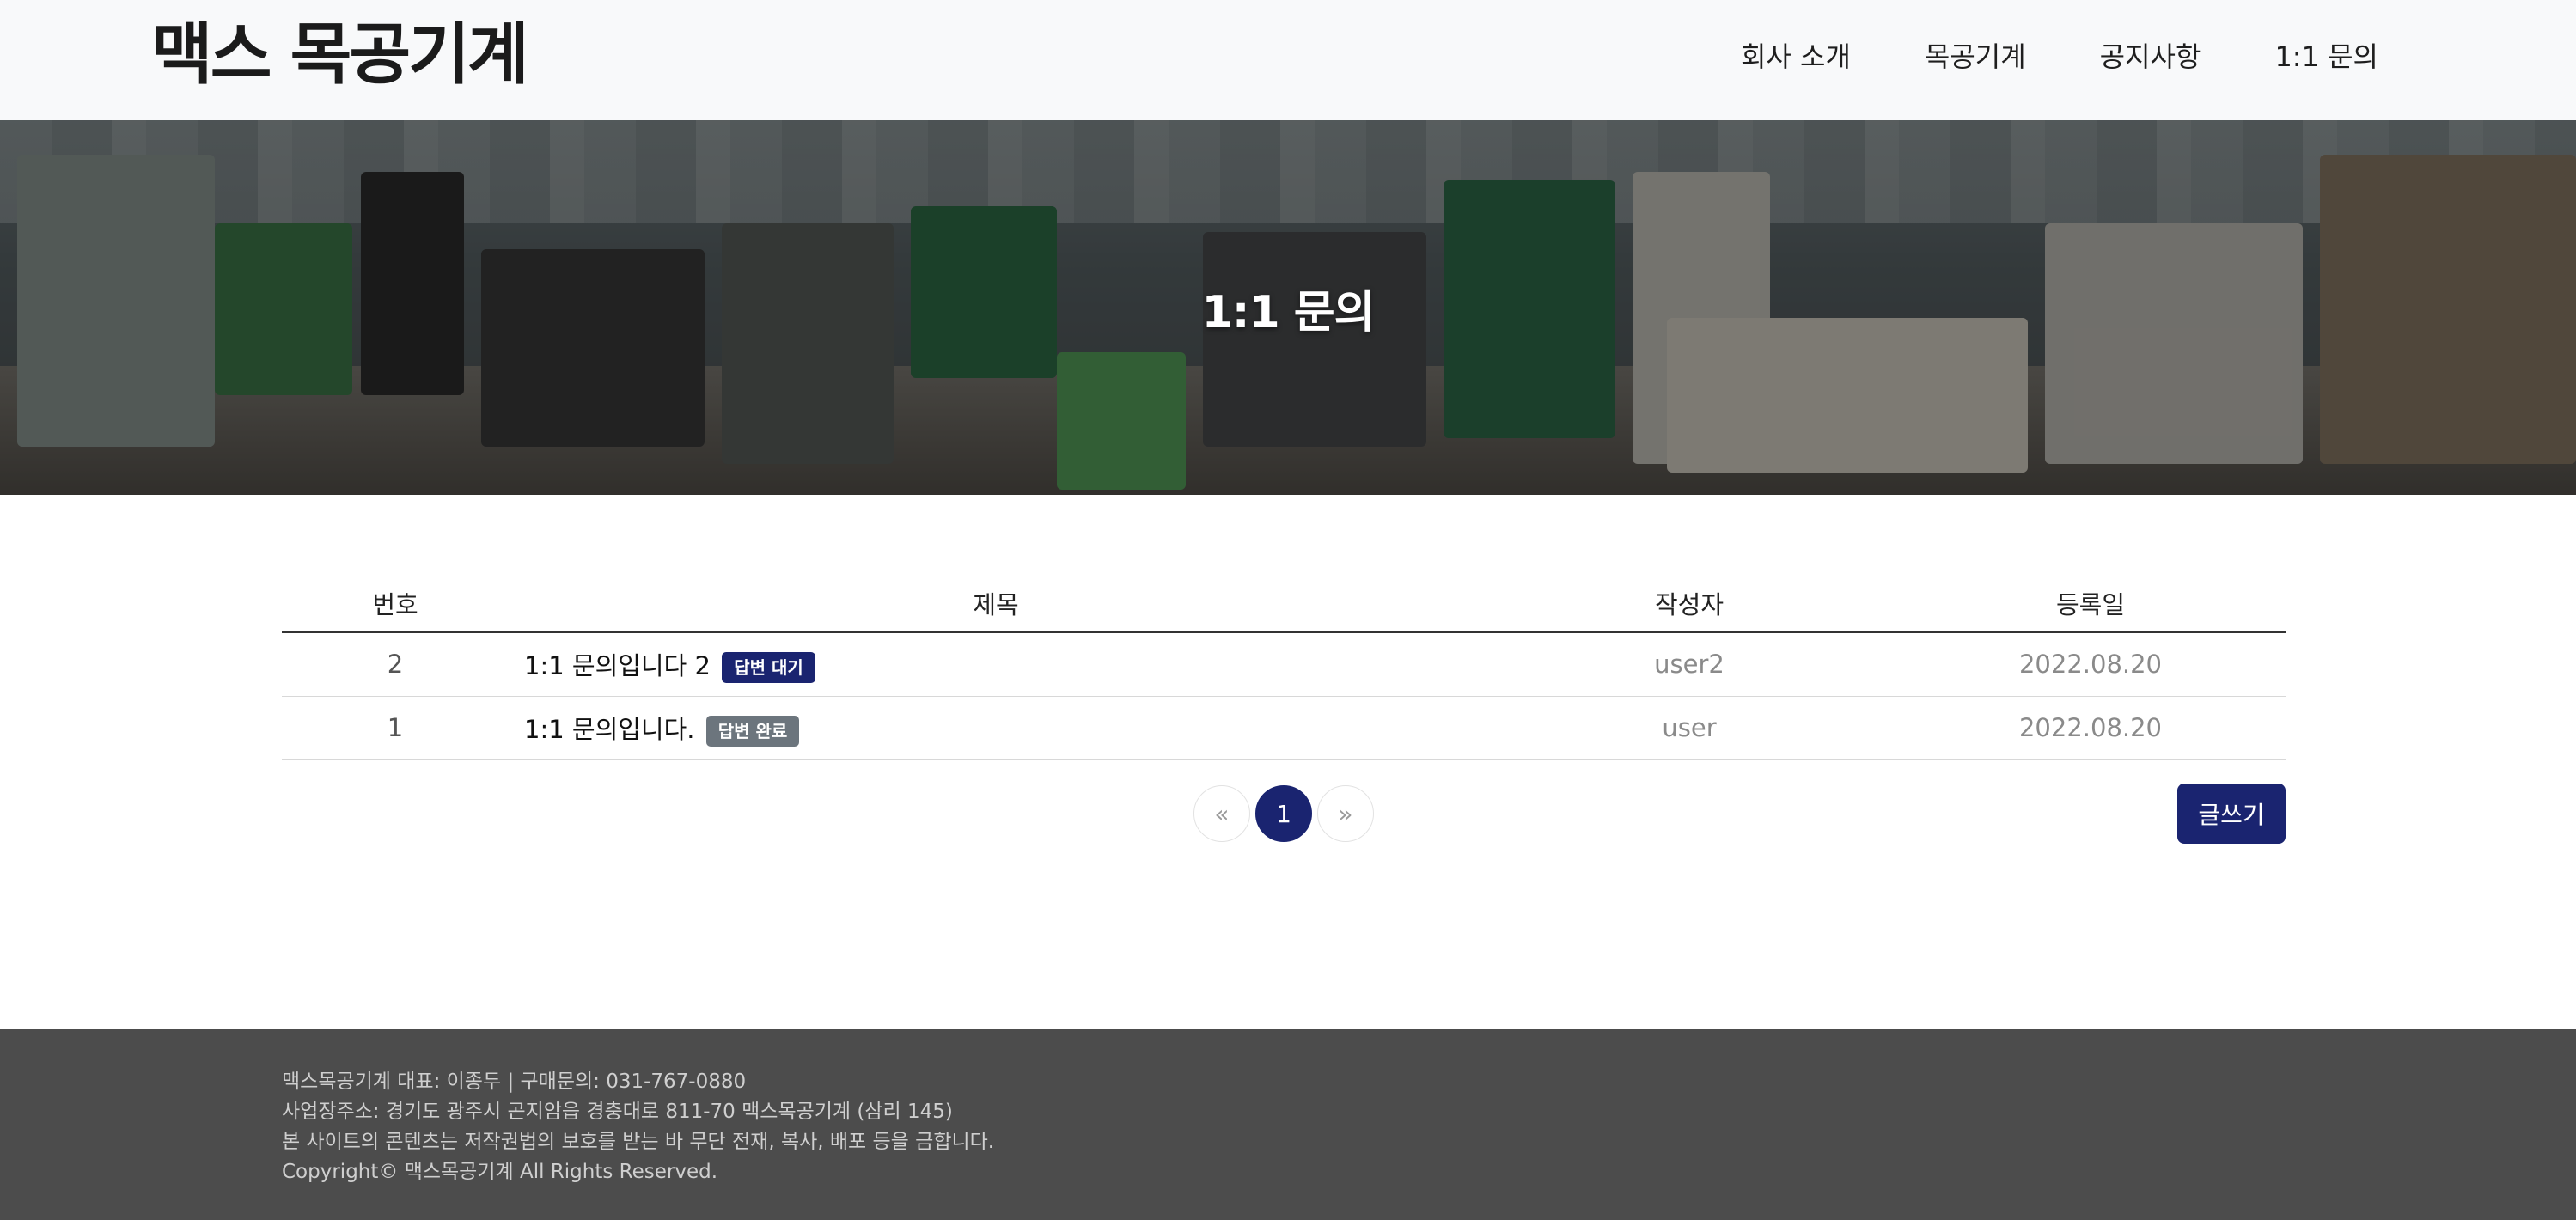  Describe the element at coordinates (996, 603) in the screenshot. I see `column-header-subject: 제목` at that location.